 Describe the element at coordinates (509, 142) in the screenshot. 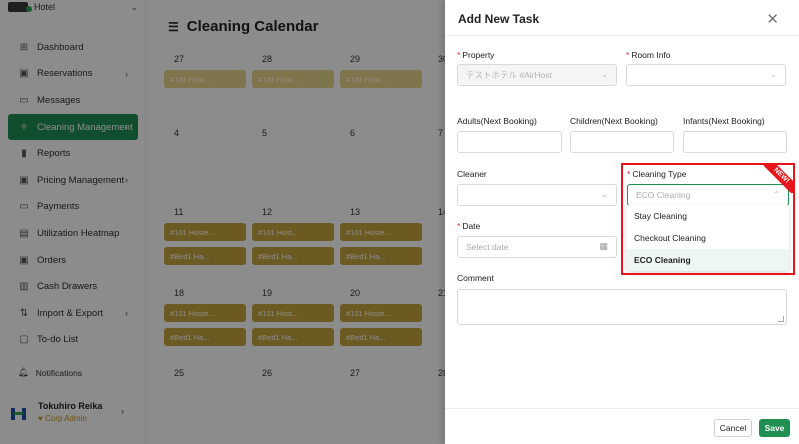

I see `adults-input` at that location.